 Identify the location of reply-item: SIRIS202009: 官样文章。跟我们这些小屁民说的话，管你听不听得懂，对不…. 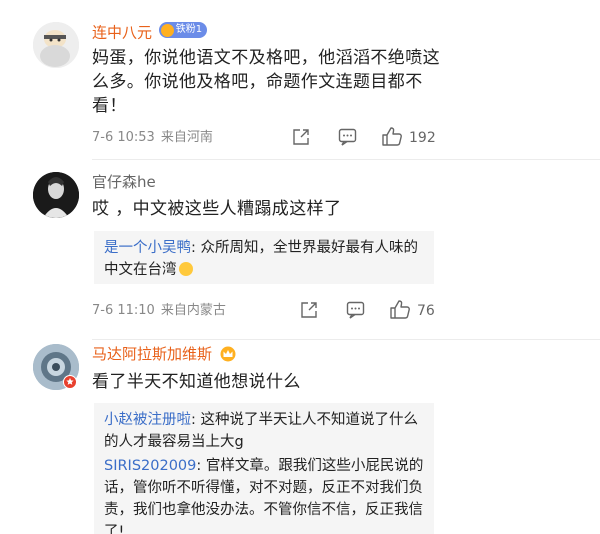
(264, 494).